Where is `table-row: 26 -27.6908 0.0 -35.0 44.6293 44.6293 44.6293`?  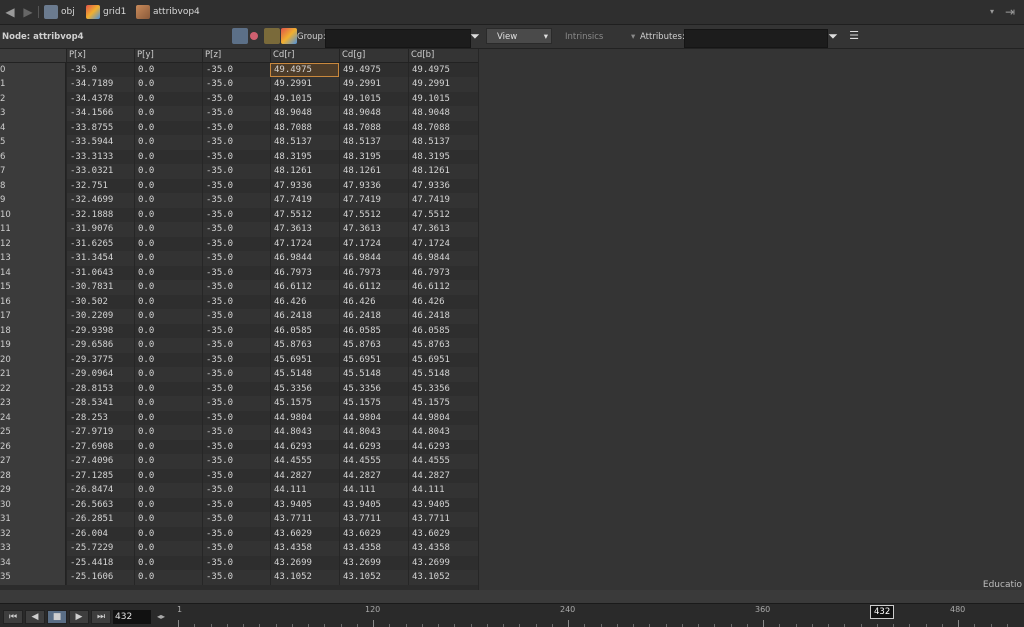
table-row: 26 -27.6908 0.0 -35.0 44.6293 44.6293 44.6293 is located at coordinates (239, 446).